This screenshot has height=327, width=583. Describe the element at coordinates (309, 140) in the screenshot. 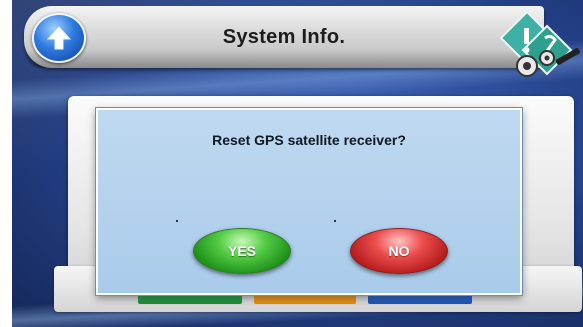

I see `dialog-message: Reset GPS satellite receiver?` at that location.